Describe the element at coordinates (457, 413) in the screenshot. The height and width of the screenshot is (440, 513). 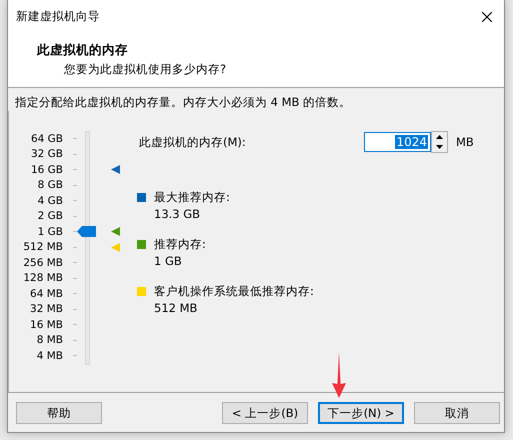
I see `wizard-button: 取消` at that location.